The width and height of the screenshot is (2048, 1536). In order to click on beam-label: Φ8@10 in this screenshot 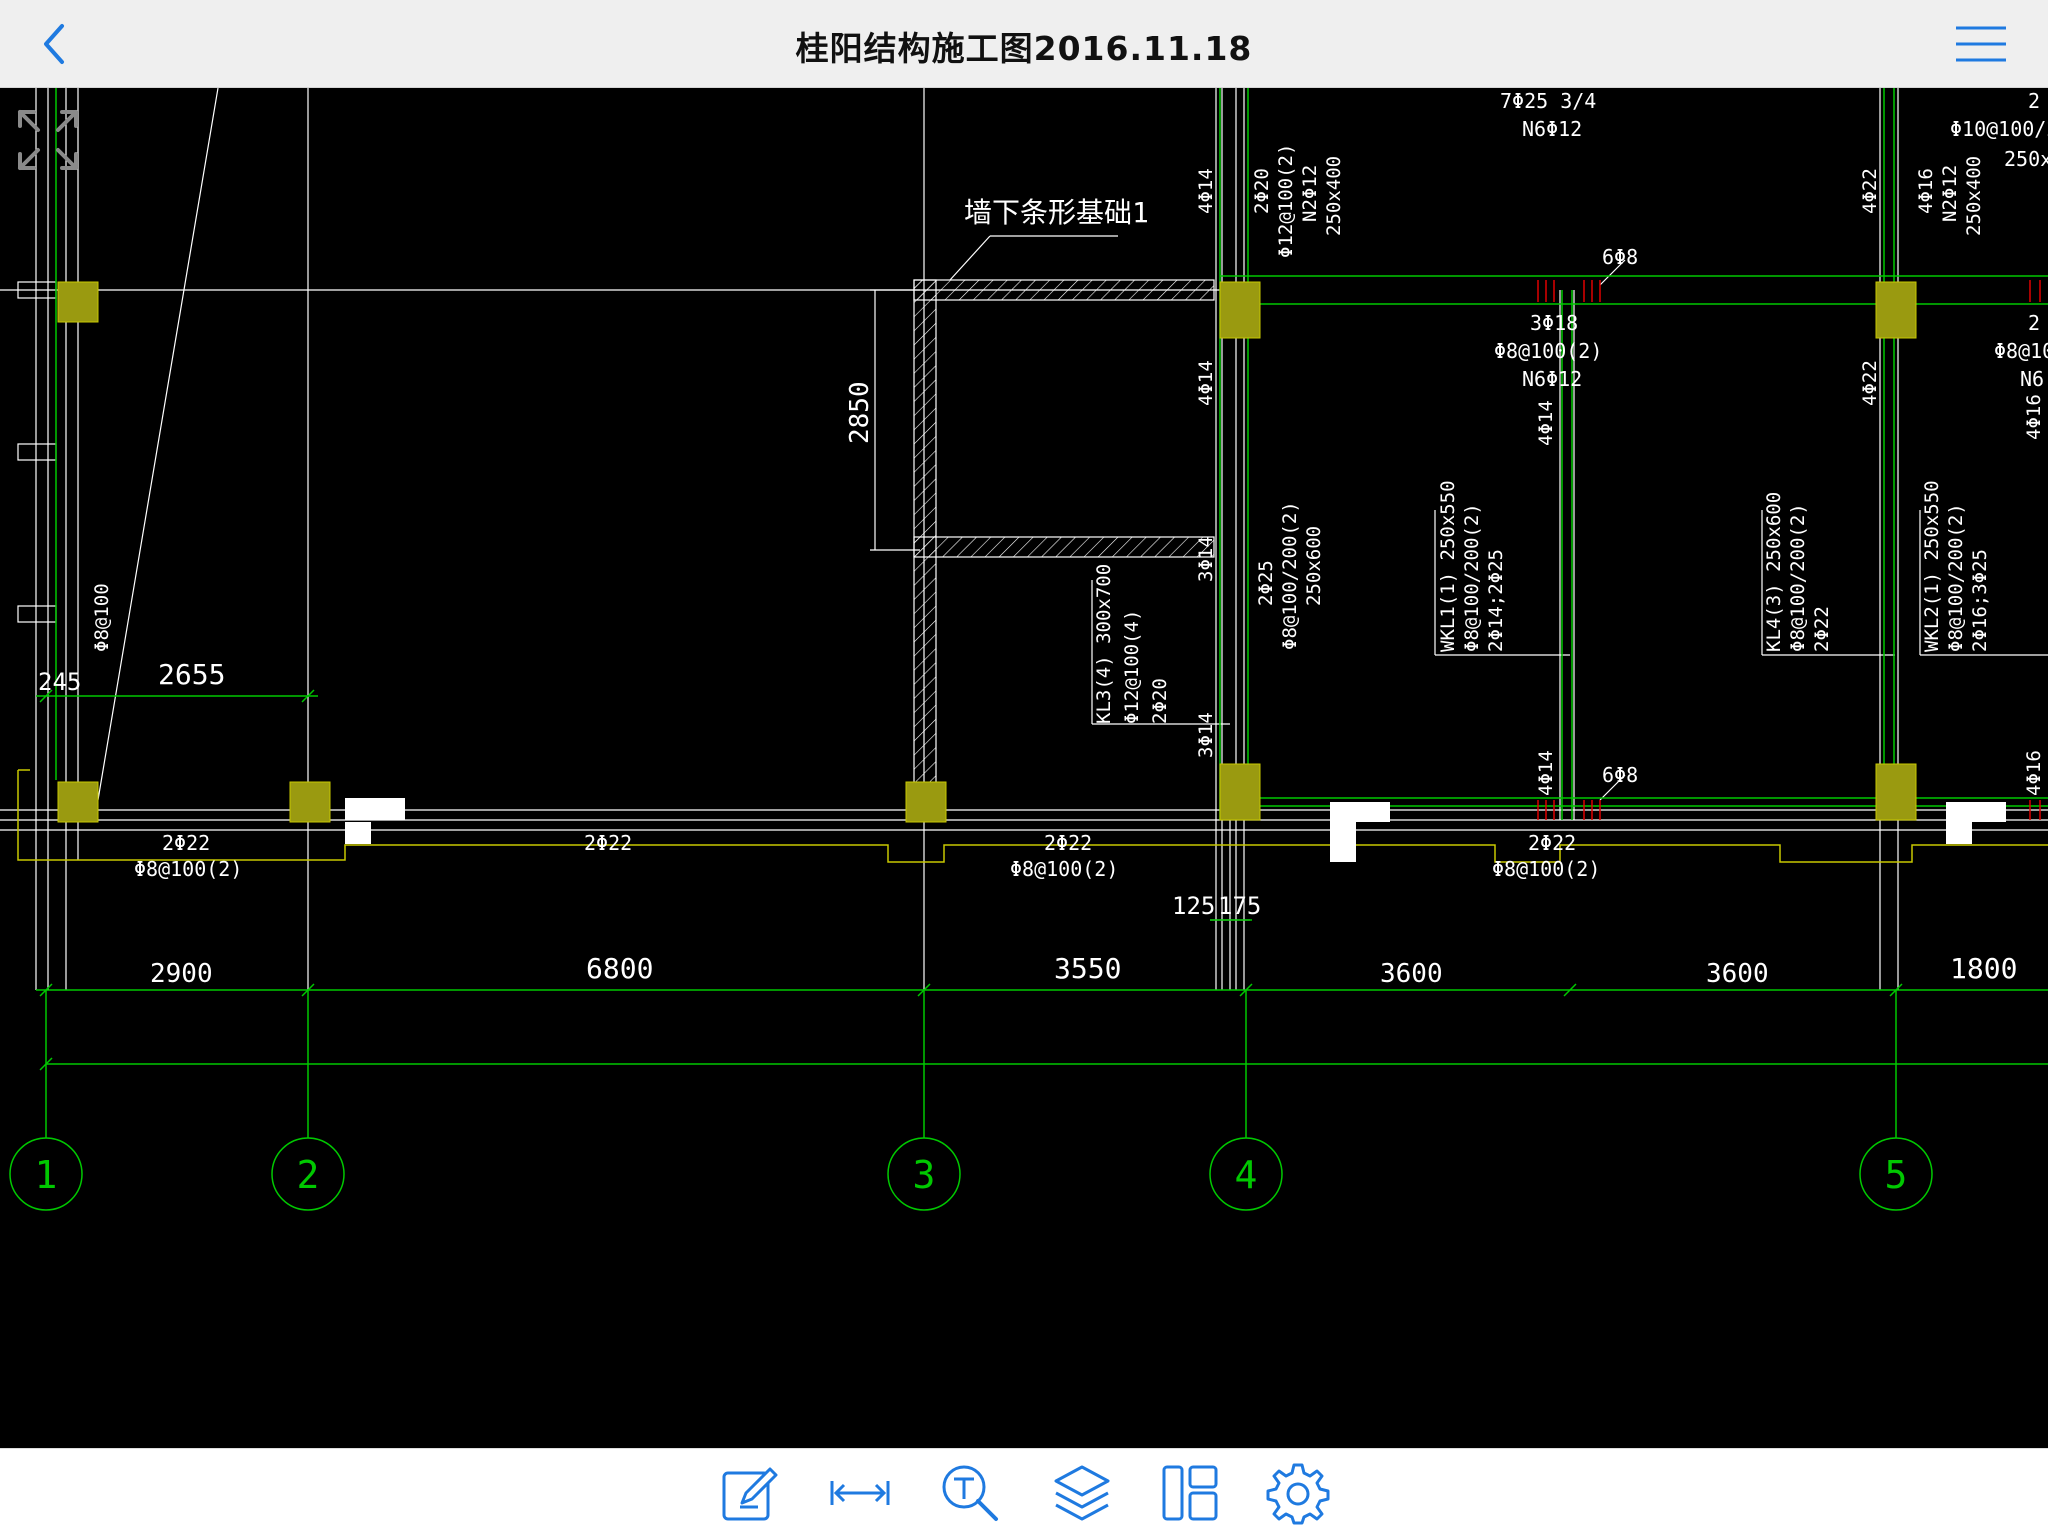, I will do `click(2021, 351)`.